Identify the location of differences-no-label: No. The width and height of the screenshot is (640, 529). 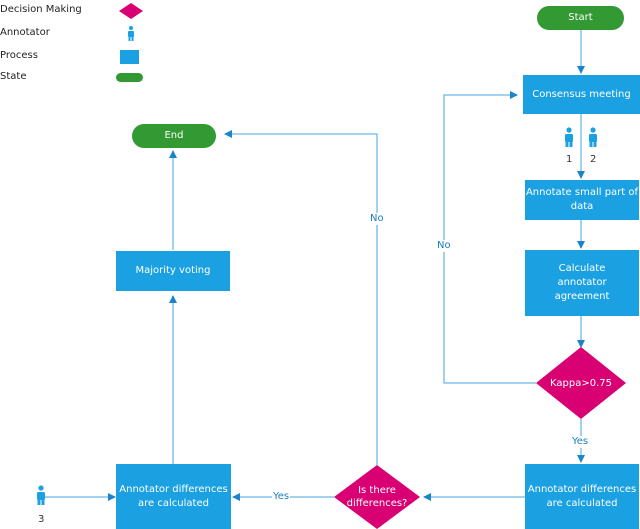
(377, 219).